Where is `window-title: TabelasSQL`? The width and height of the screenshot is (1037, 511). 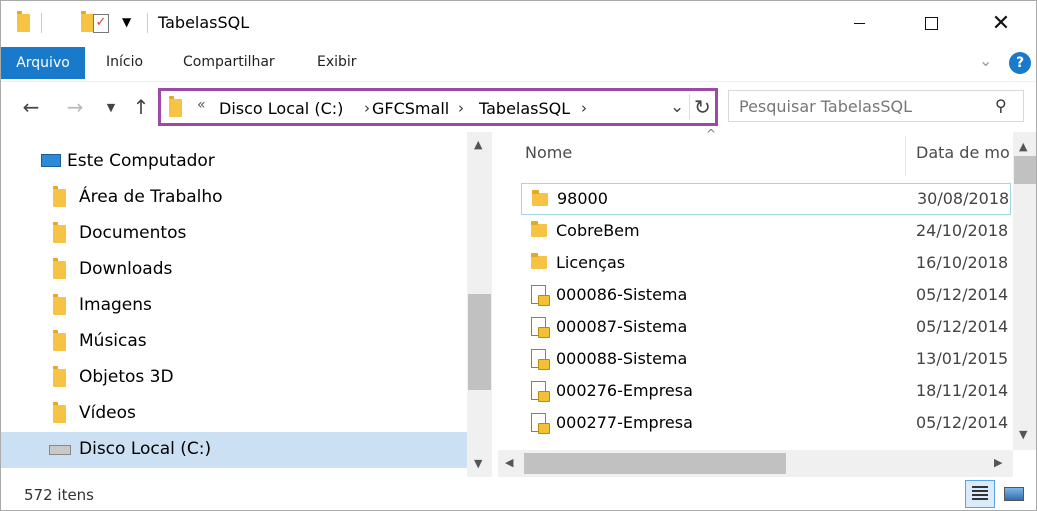
window-title: TabelasSQL is located at coordinates (204, 22).